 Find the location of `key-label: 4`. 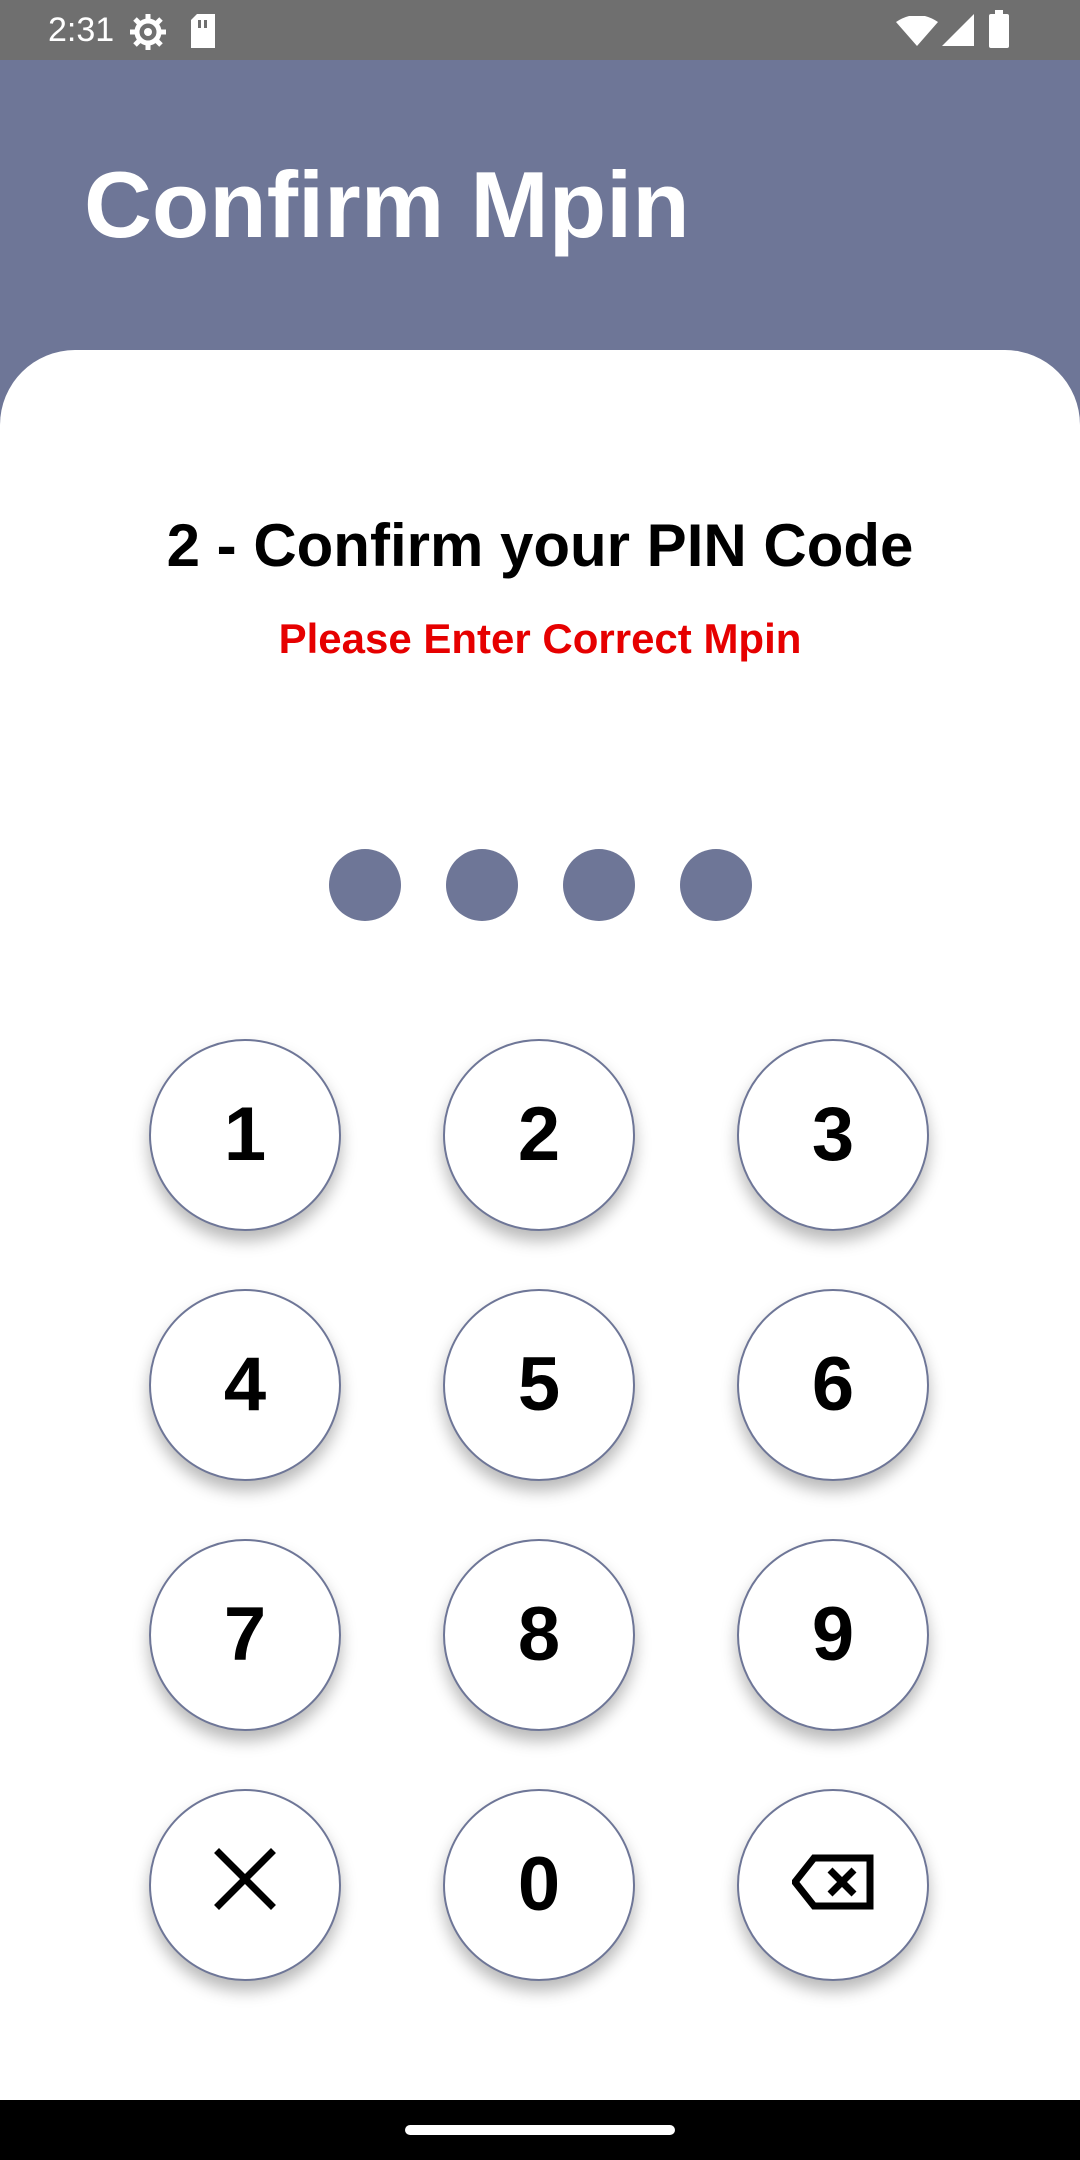

key-label: 4 is located at coordinates (245, 1384).